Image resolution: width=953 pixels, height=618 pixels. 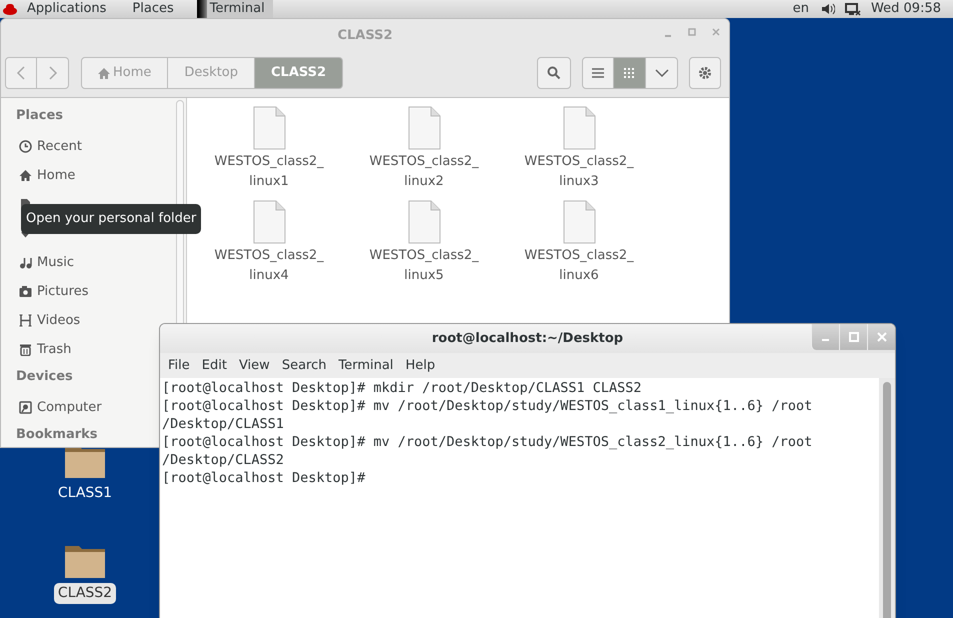 I want to click on maximize-button, so click(x=853, y=337).